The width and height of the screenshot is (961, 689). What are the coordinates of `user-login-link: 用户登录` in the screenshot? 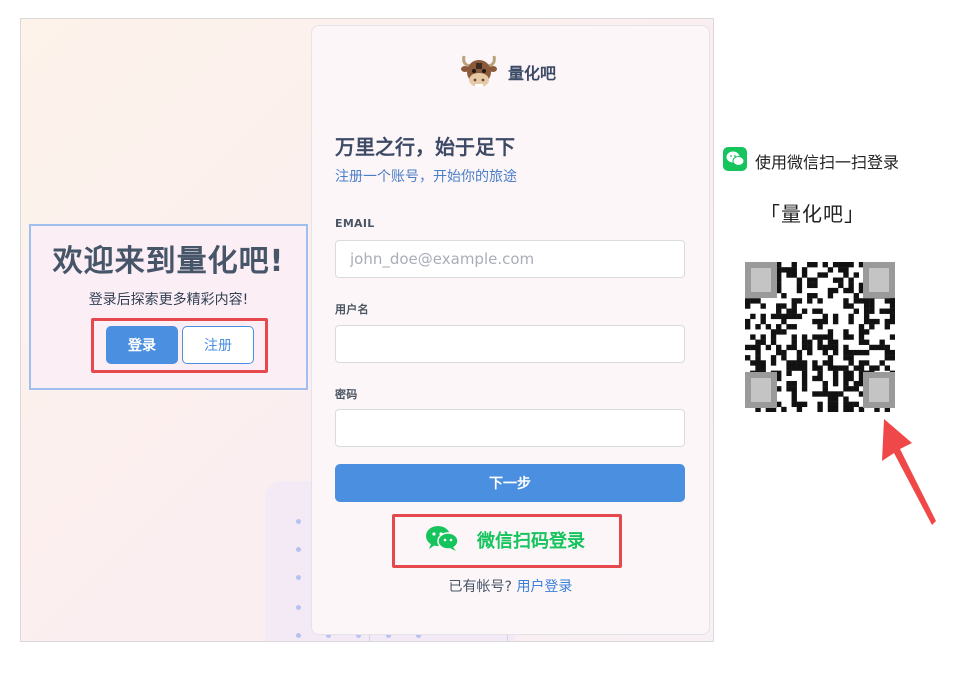 It's located at (544, 587).